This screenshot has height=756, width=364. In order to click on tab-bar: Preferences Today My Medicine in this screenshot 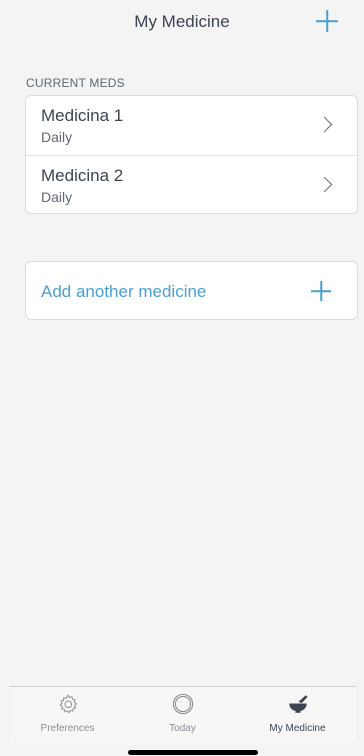, I will do `click(183, 714)`.